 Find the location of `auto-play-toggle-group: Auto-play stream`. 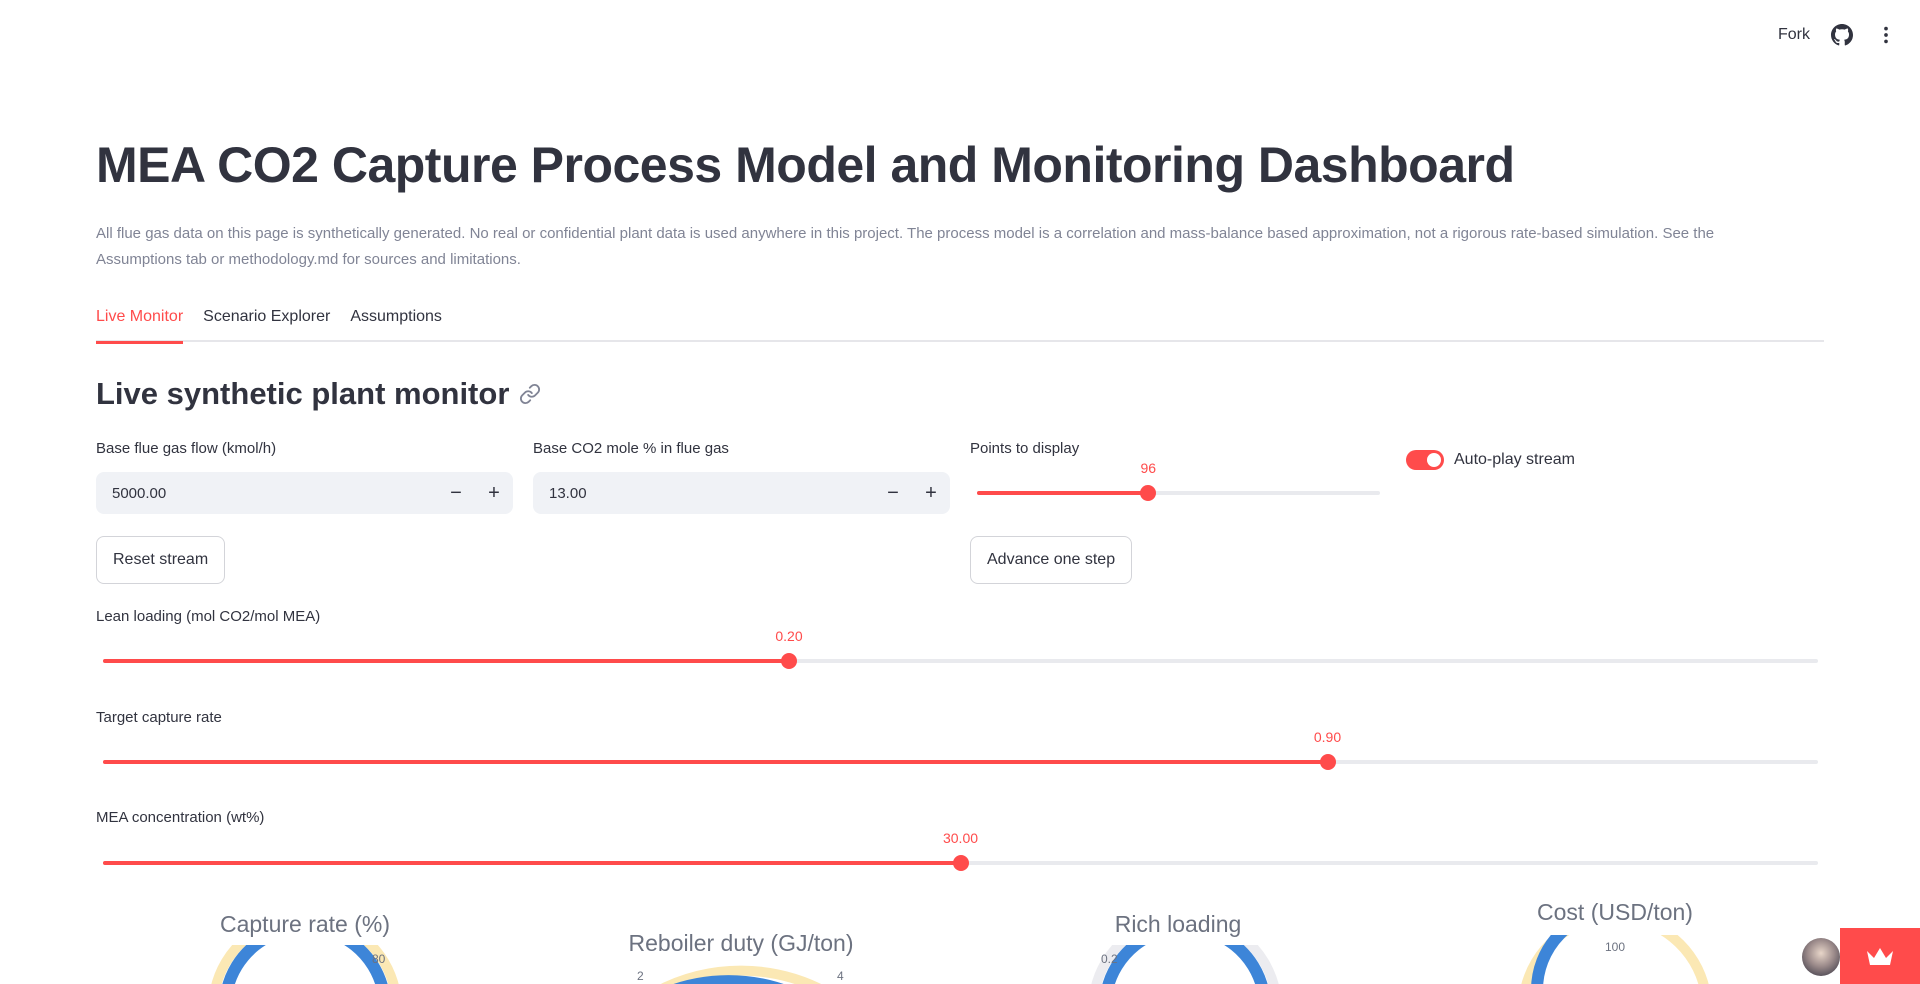

auto-play-toggle-group: Auto-play stream is located at coordinates (1490, 460).